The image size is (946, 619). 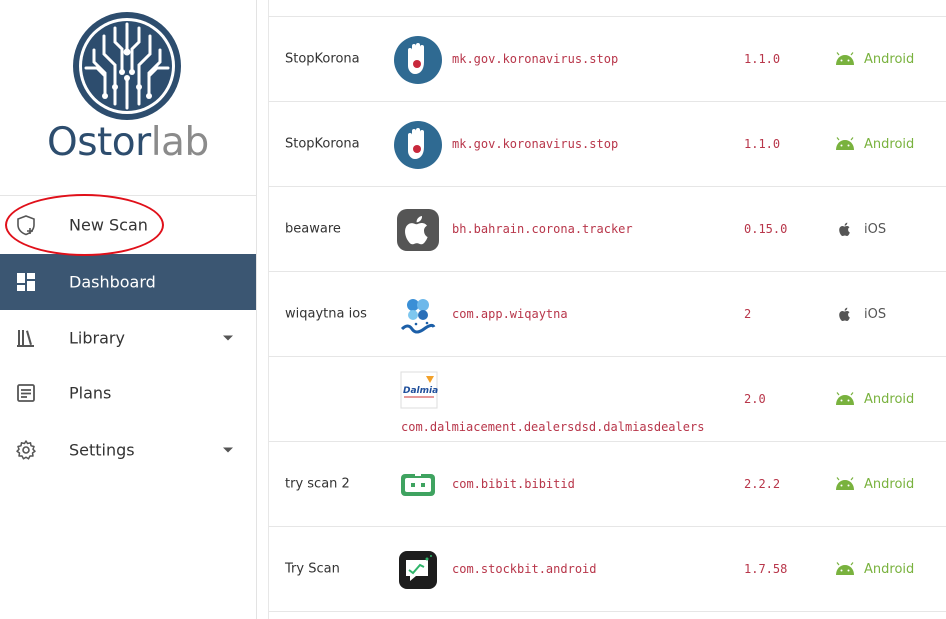 I want to click on app-version: 2.0, so click(x=755, y=399).